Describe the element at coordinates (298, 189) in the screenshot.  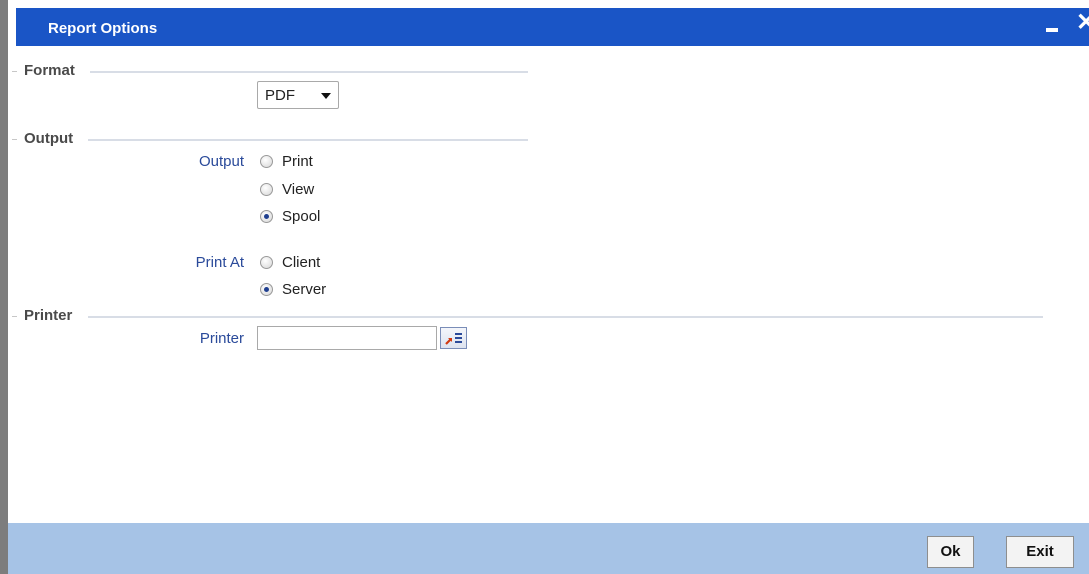
I see `output-option-view: View` at that location.